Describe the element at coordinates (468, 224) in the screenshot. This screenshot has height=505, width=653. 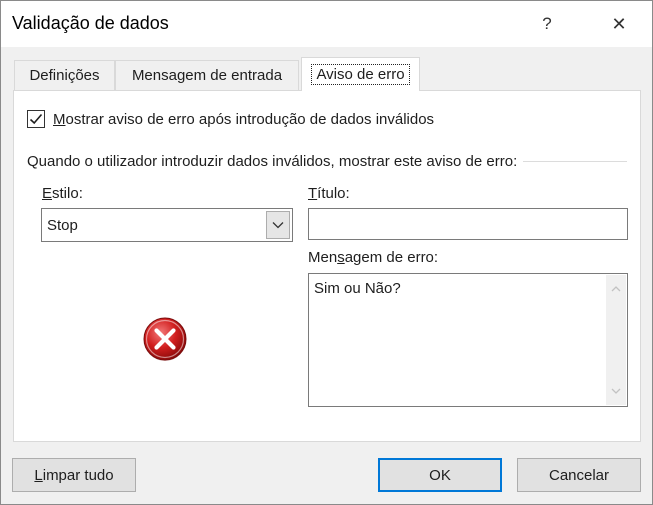
I see `title-input` at that location.